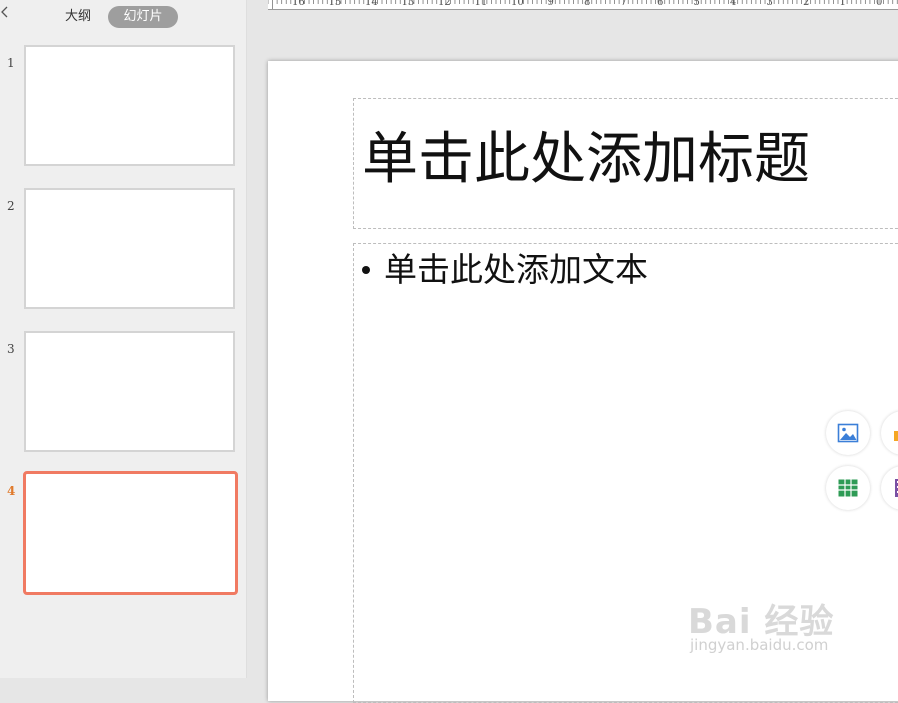 This screenshot has width=898, height=703. Describe the element at coordinates (660, 4) in the screenshot. I see `ruler-label: 6` at that location.